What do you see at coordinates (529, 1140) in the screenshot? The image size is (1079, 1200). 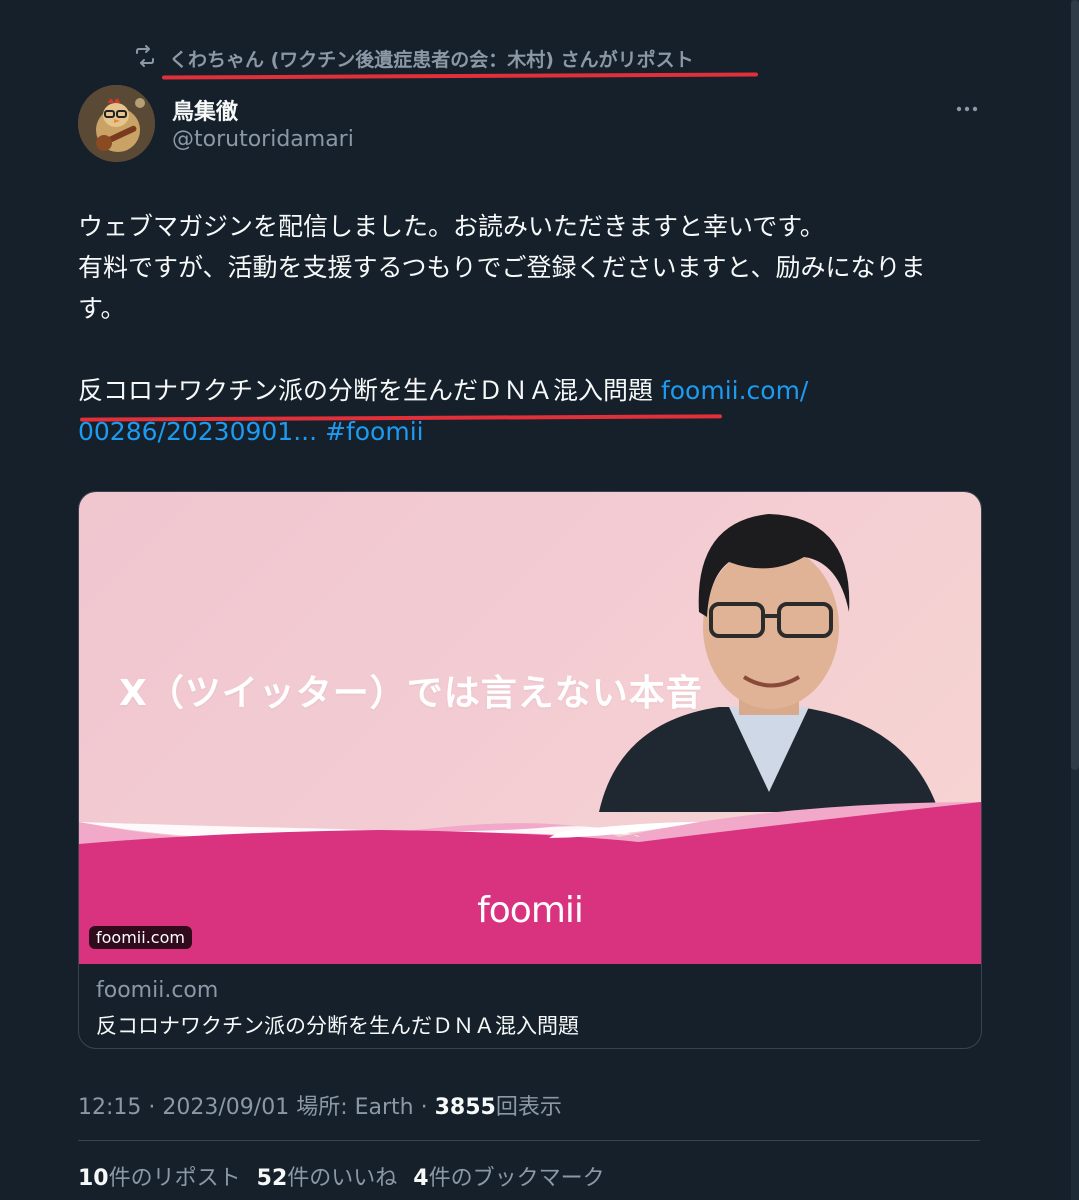 I see `divider` at bounding box center [529, 1140].